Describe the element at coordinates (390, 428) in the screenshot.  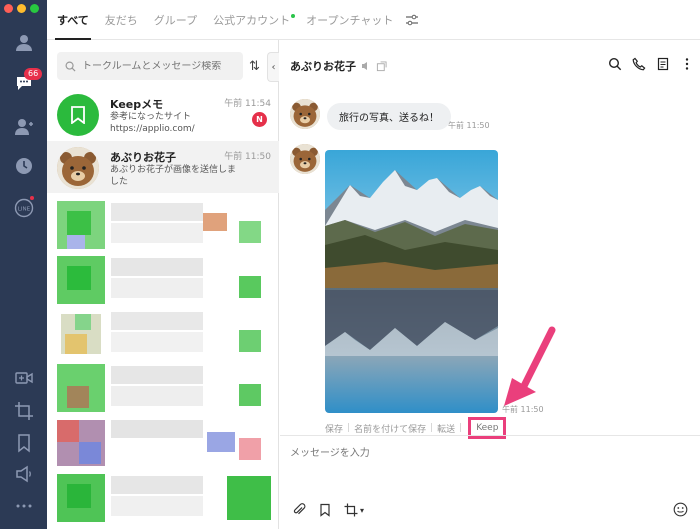
I see `save-as-link: 名前を付けて保存` at that location.